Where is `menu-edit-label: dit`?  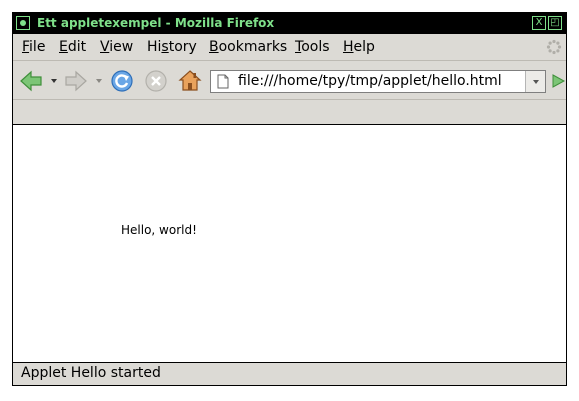
menu-edit-label: dit is located at coordinates (77, 47).